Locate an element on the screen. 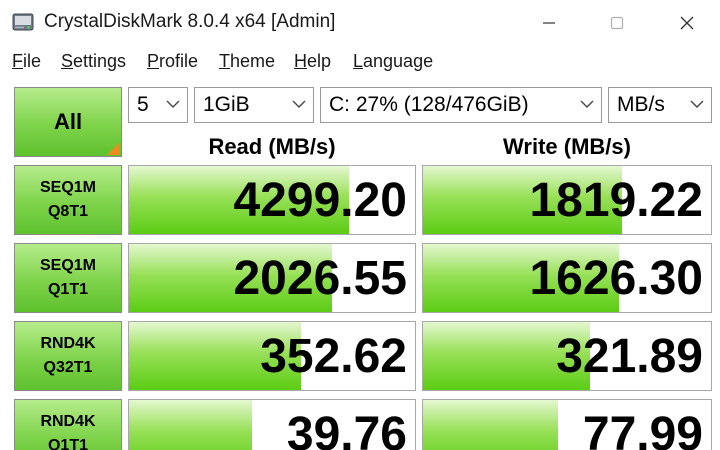 The image size is (720, 450). test-count-select: 5 is located at coordinates (158, 105).